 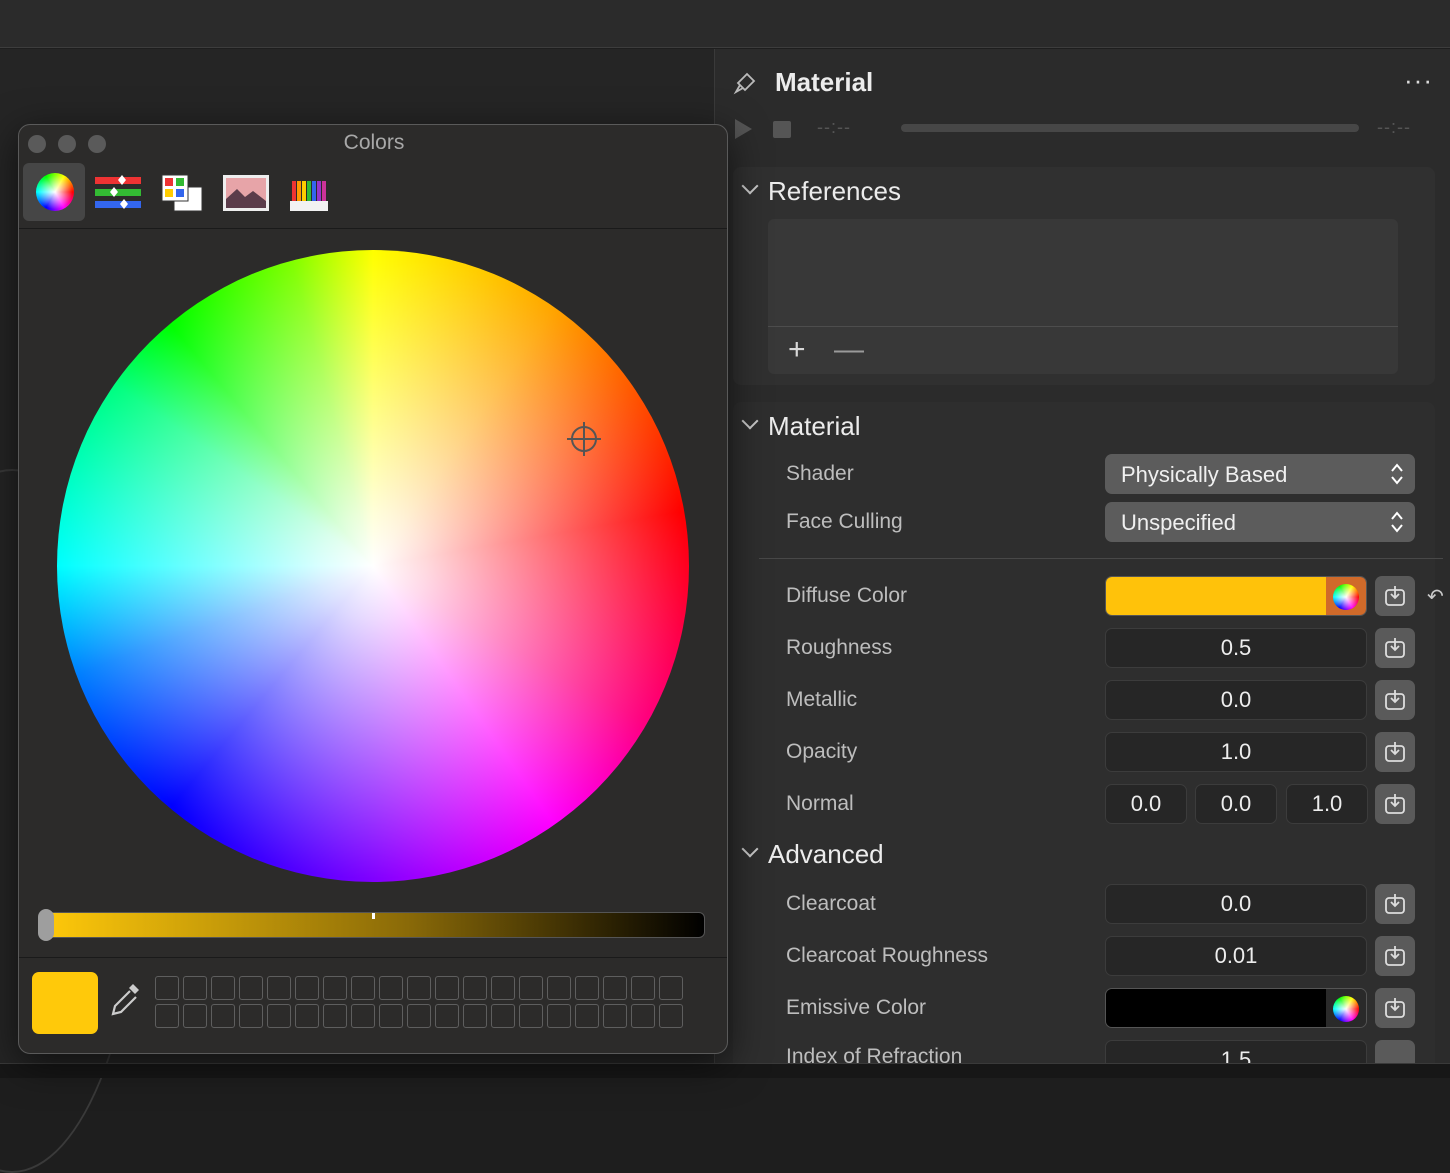 I want to click on shader-value: Physically Based, so click(x=1204, y=474).